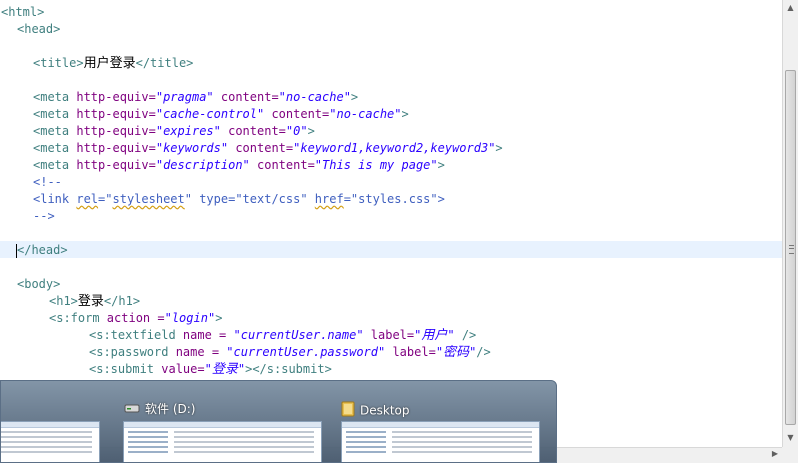 The width and height of the screenshot is (798, 463). Describe the element at coordinates (39, 29) in the screenshot. I see `code-line: <head>` at that location.